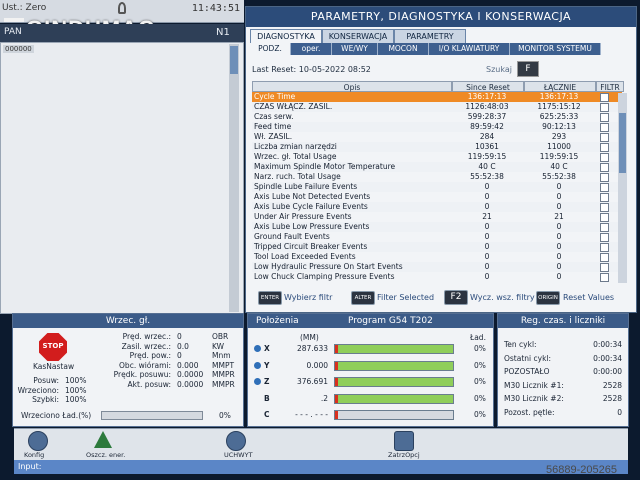 The height and width of the screenshot is (480, 640). Describe the element at coordinates (363, 298) in the screenshot. I see `alter-key: ALTER` at that location.